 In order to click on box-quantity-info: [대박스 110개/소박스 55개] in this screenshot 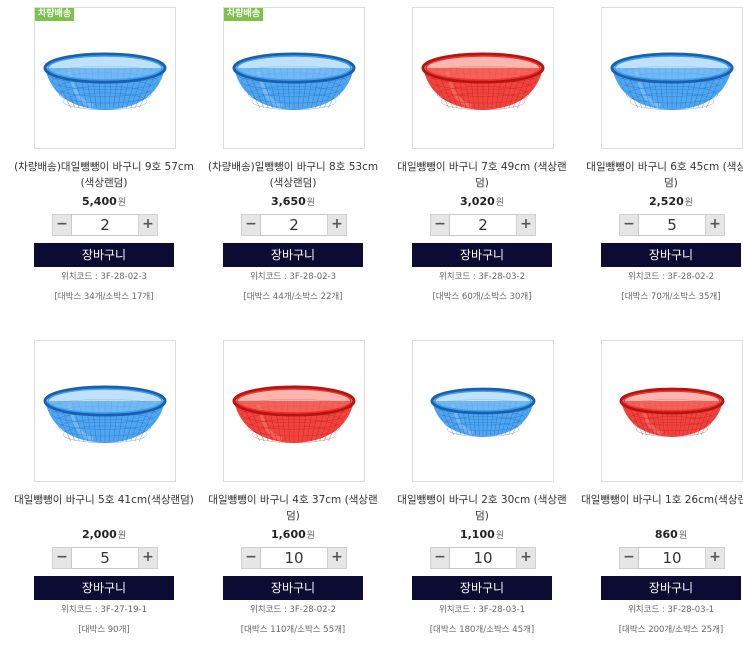, I will do `click(293, 630)`.